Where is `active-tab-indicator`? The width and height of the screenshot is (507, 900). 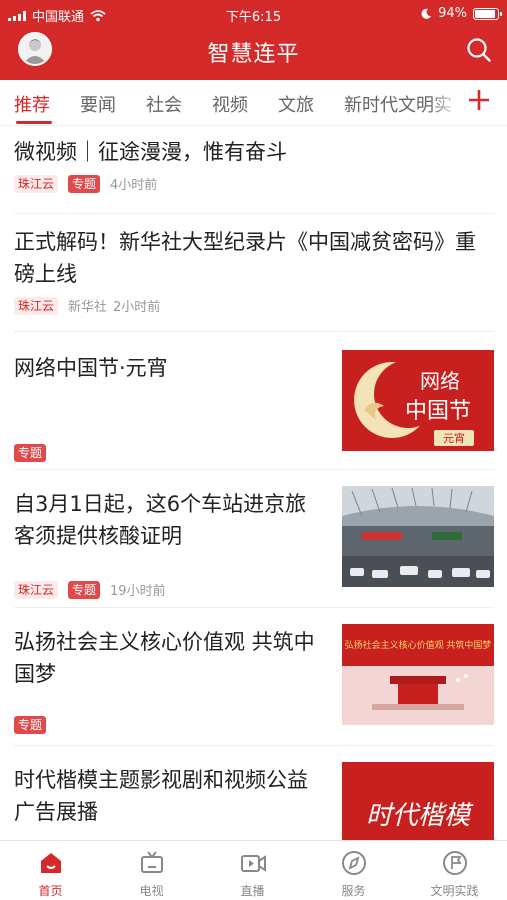 active-tab-indicator is located at coordinates (34, 122).